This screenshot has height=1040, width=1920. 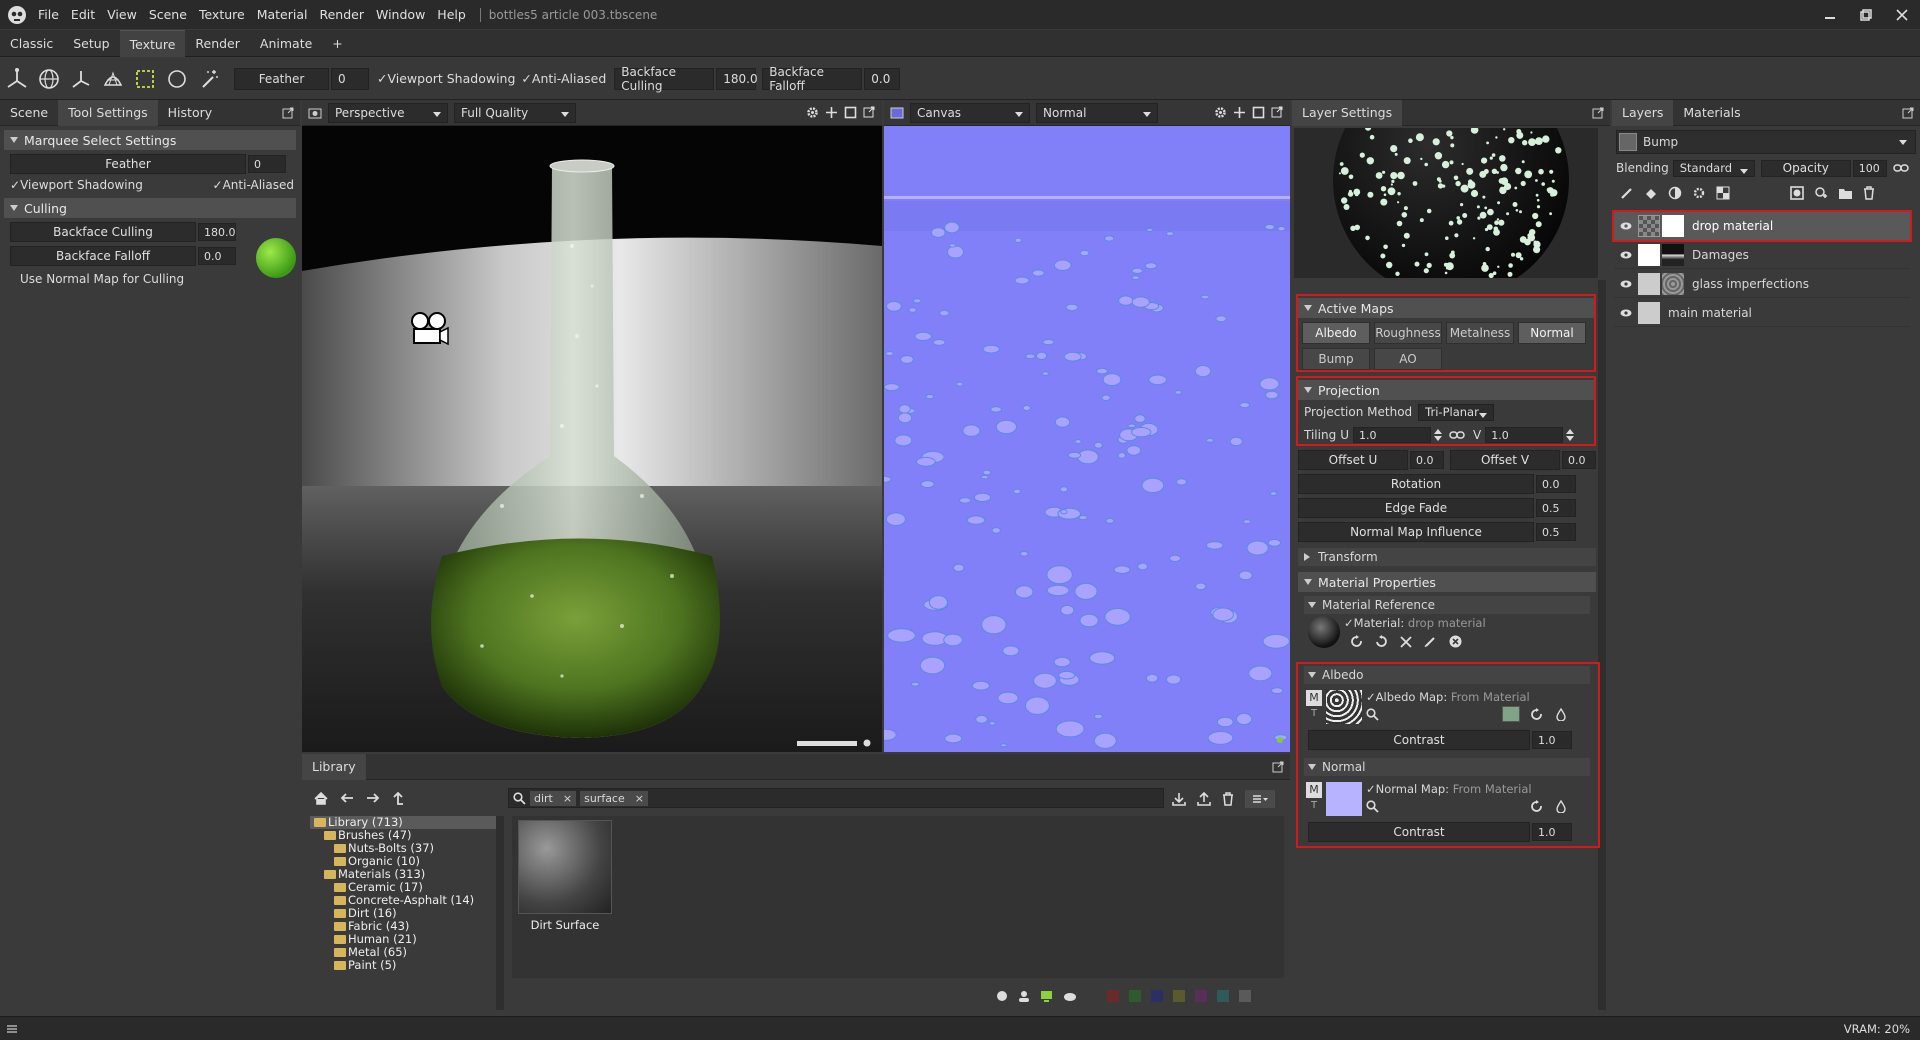 What do you see at coordinates (1902, 14) in the screenshot?
I see `close-icon` at bounding box center [1902, 14].